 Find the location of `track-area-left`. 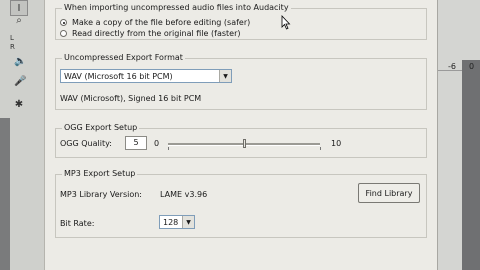

track-area-left is located at coordinates (5, 194).